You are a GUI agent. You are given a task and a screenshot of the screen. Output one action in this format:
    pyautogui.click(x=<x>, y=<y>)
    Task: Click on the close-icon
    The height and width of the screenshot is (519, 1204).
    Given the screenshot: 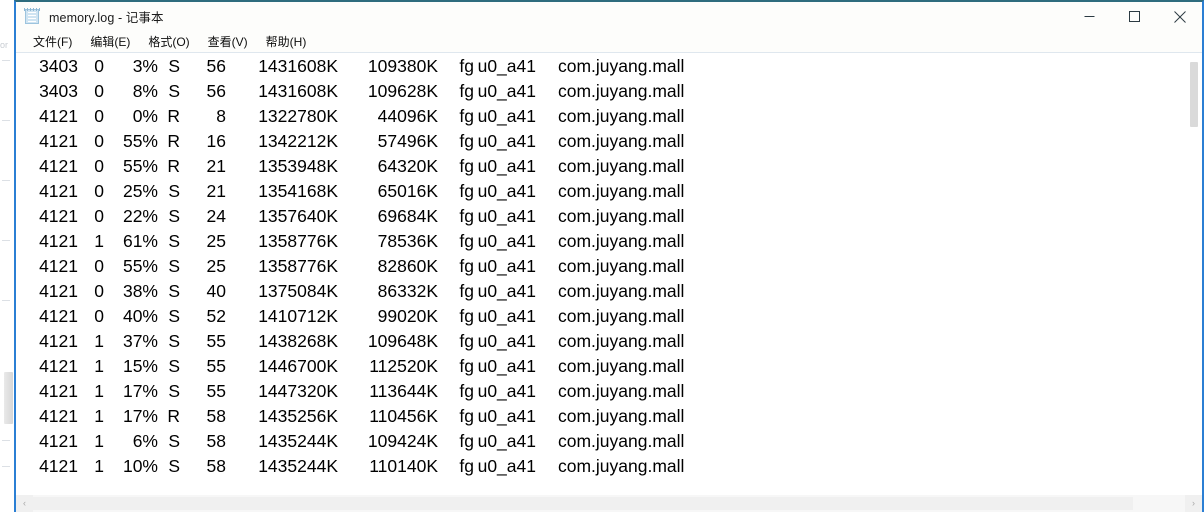 What is the action you would take?
    pyautogui.click(x=1179, y=16)
    